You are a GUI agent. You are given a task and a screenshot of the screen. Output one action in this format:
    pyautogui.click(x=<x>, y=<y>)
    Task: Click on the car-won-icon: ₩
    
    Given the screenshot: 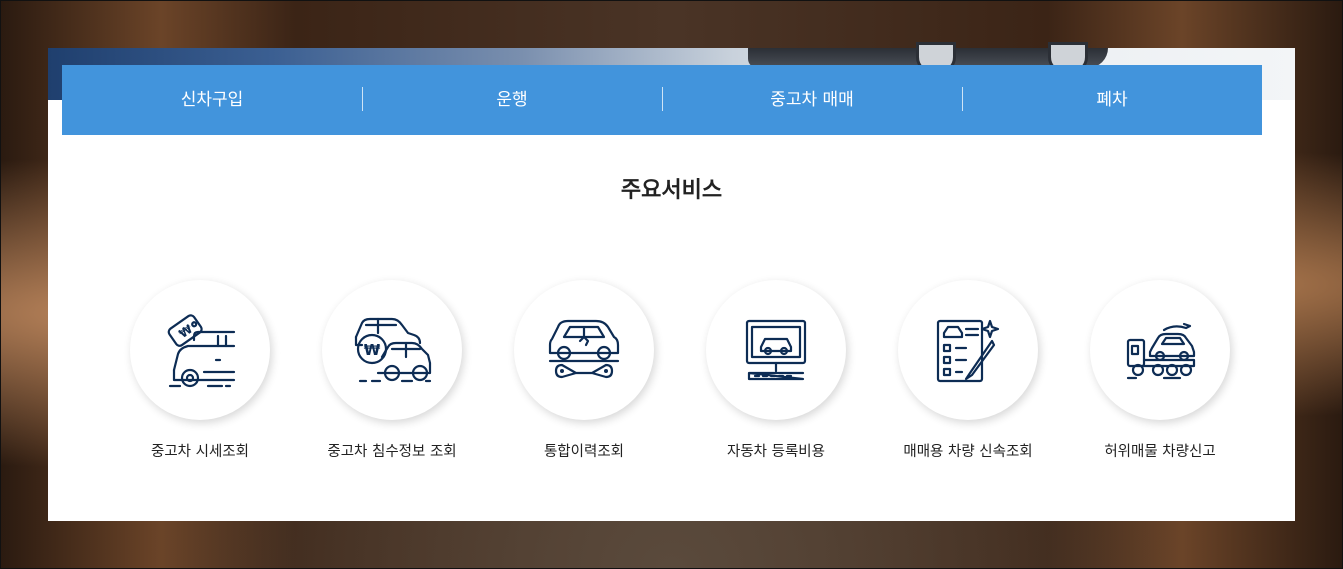 What is the action you would take?
    pyautogui.click(x=393, y=350)
    